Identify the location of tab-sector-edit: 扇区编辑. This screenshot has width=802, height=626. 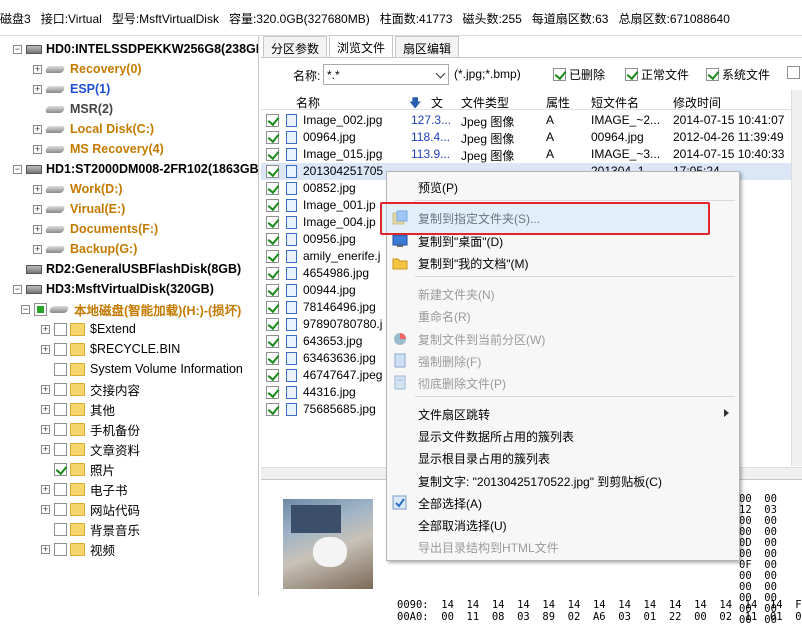
(427, 46).